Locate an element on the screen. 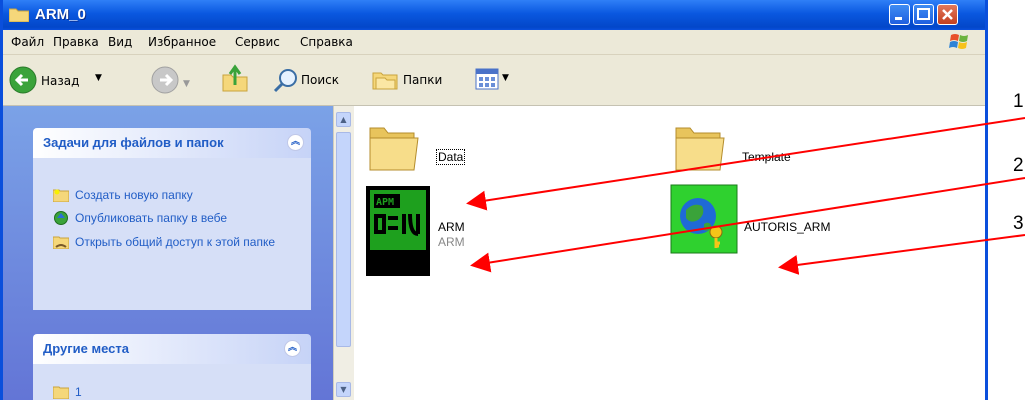  web-publish-icon is located at coordinates (61, 218).